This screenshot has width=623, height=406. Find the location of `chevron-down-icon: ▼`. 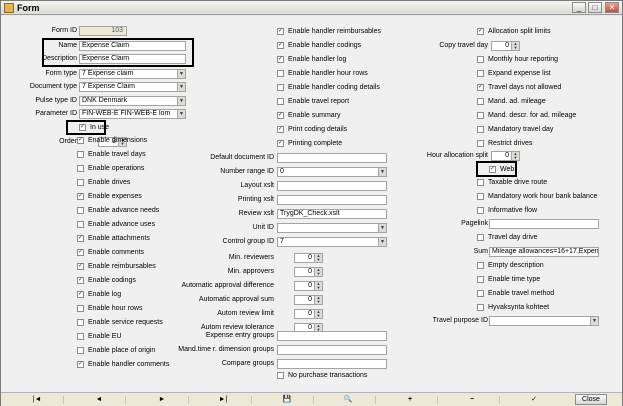

chevron-down-icon: ▼ is located at coordinates (181, 114).